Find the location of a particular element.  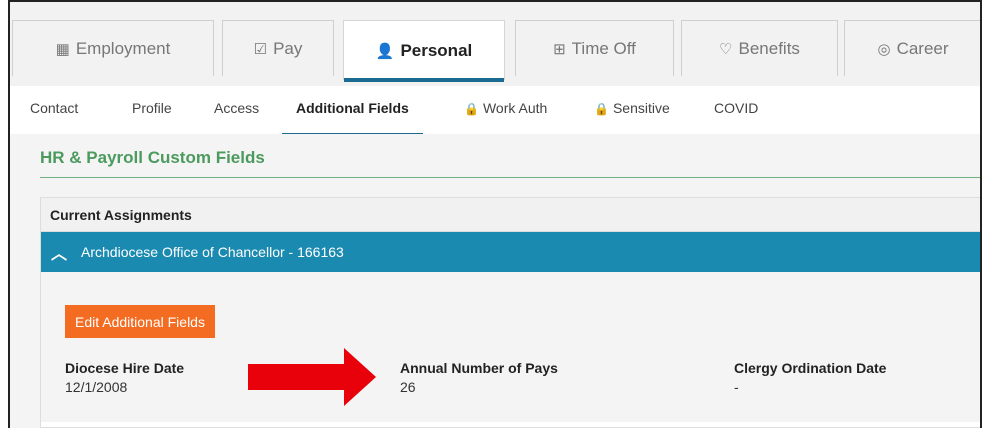

tab-time-off: ⊞ Time Off is located at coordinates (594, 48).